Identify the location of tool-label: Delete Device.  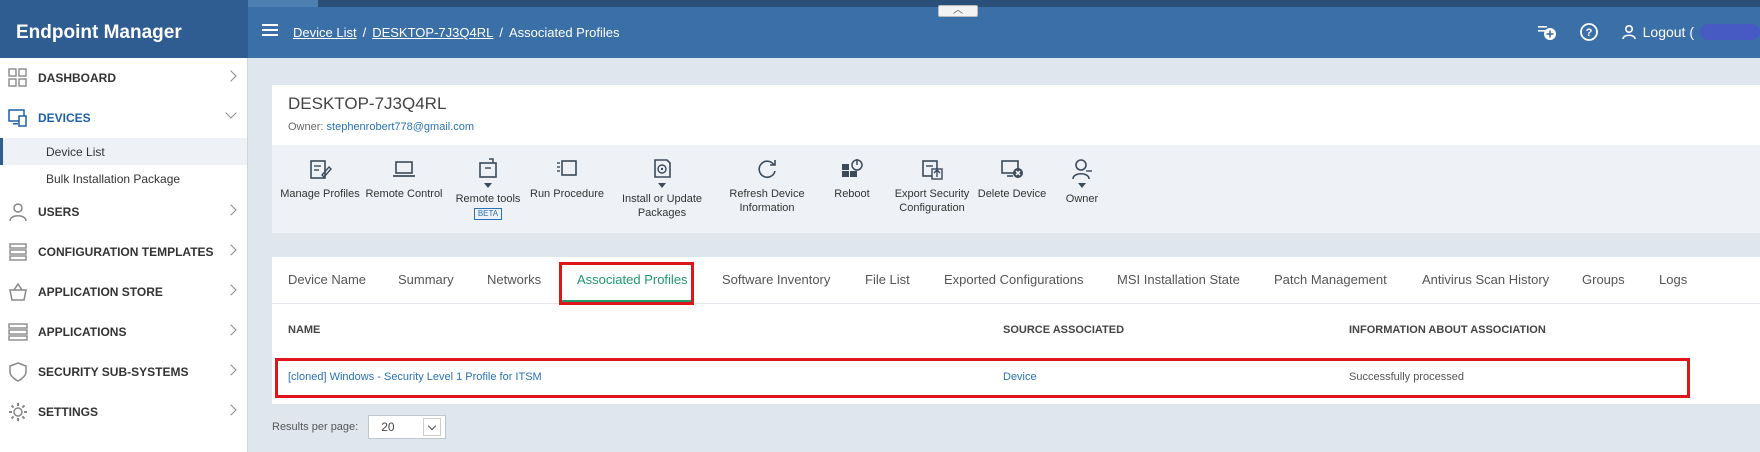
(1012, 194).